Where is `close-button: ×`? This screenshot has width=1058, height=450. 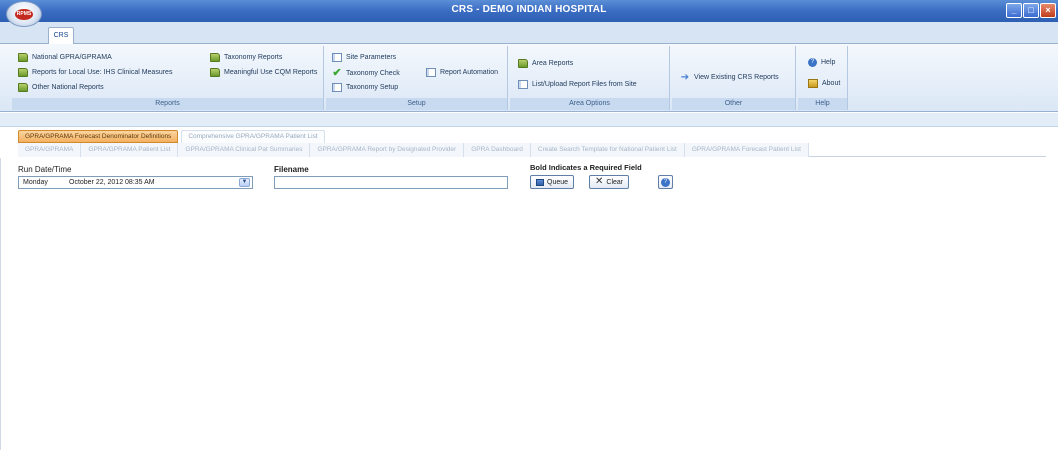 close-button: × is located at coordinates (1048, 10).